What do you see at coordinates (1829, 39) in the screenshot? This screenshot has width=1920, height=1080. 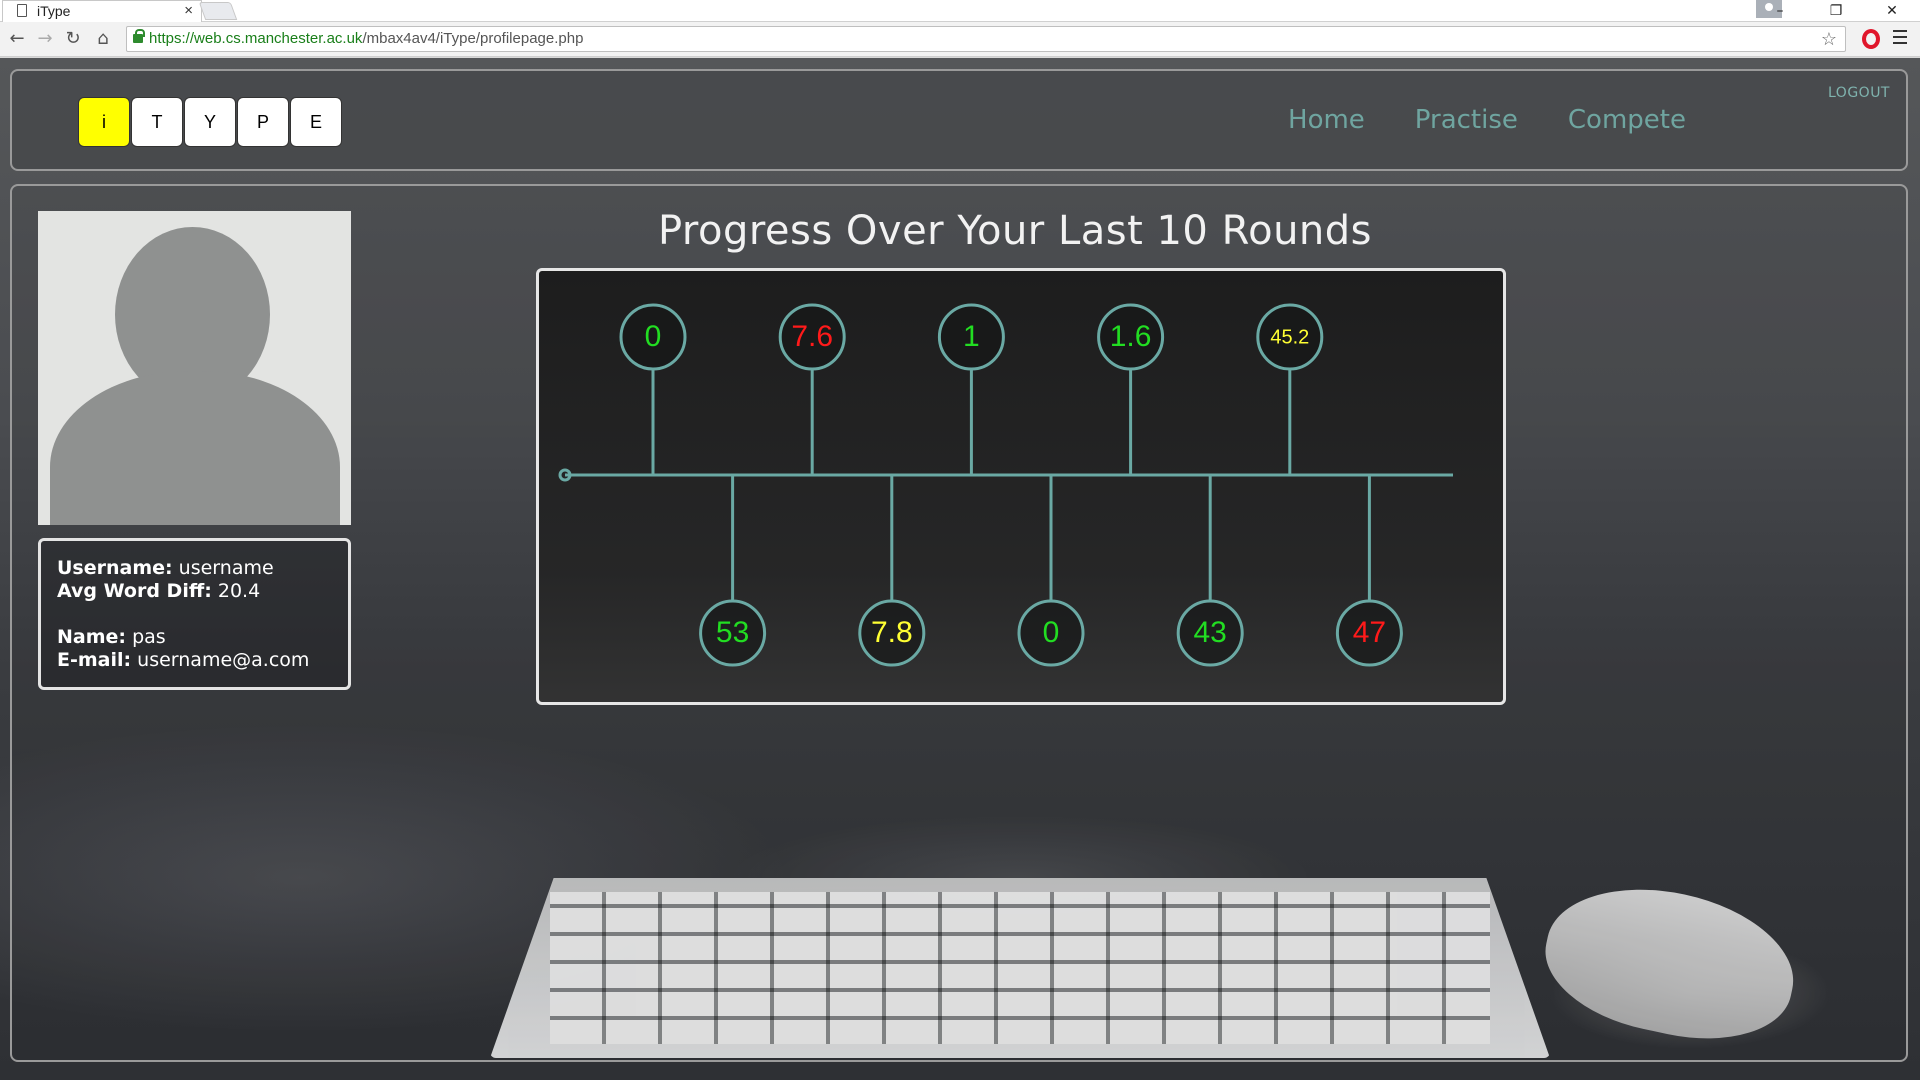 I see `bookmark-star-icon: ☆` at bounding box center [1829, 39].